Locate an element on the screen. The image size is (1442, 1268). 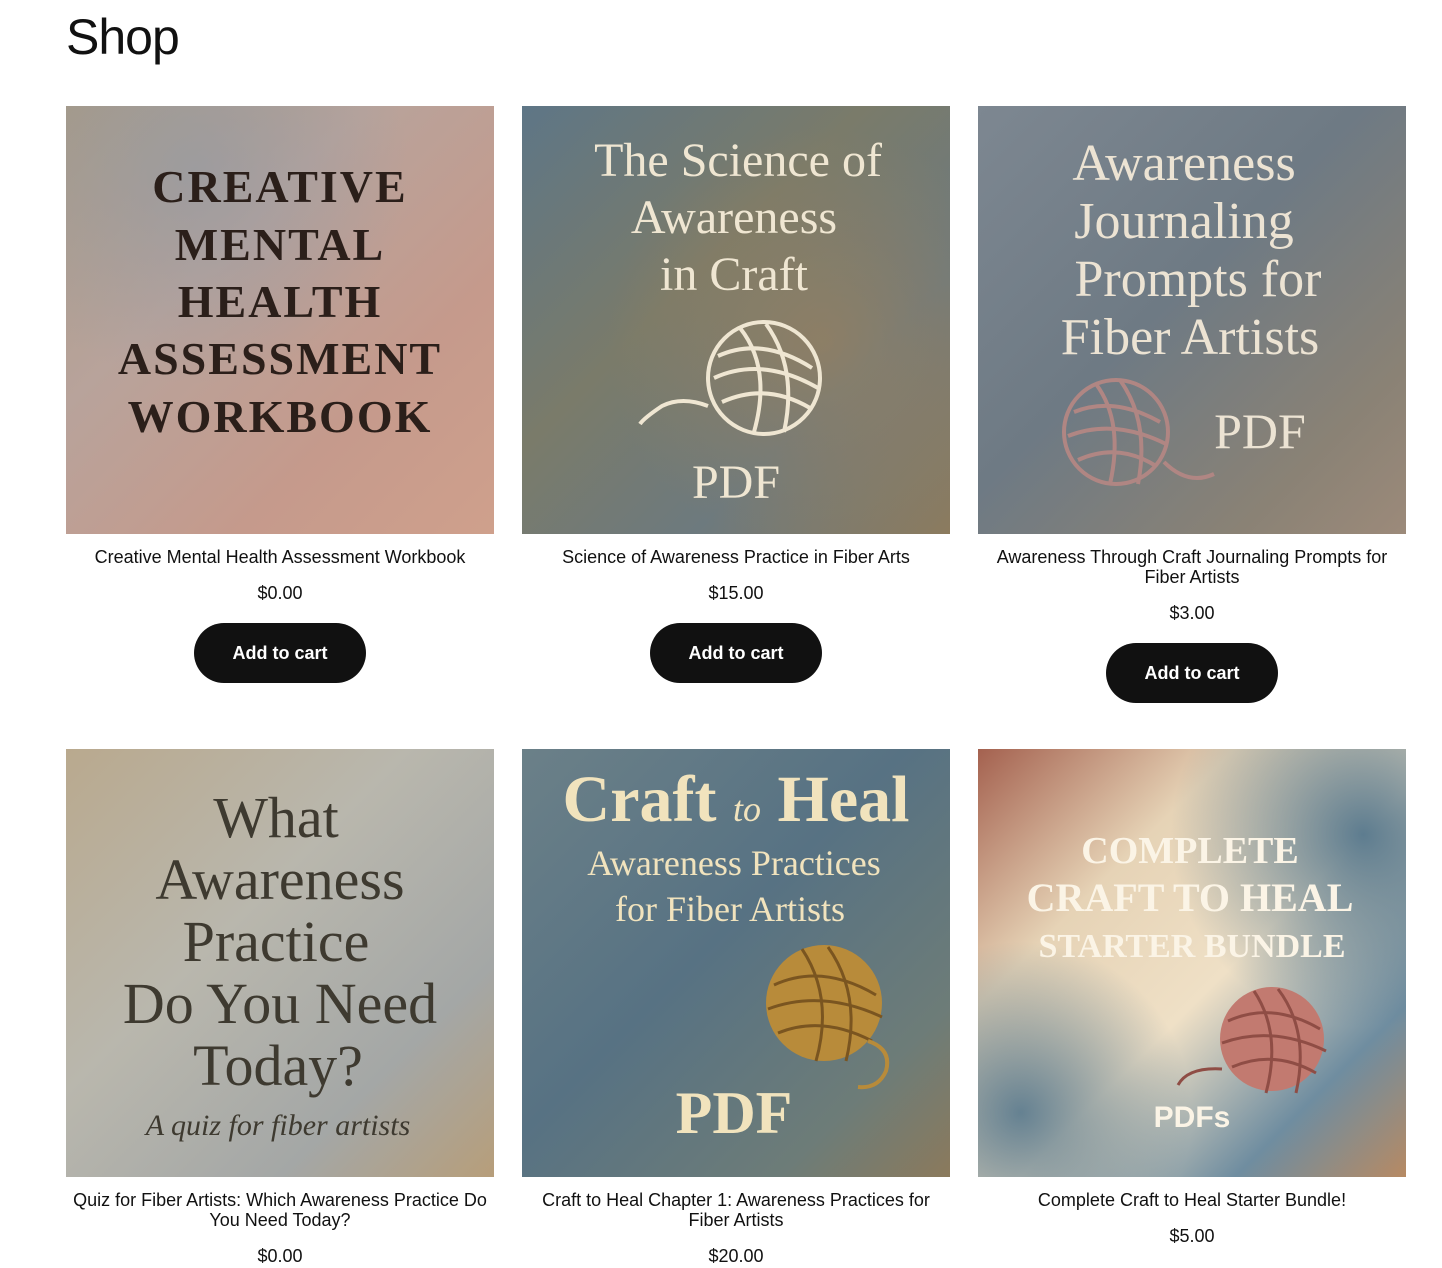
cover-text: Today? is located at coordinates (278, 1065).